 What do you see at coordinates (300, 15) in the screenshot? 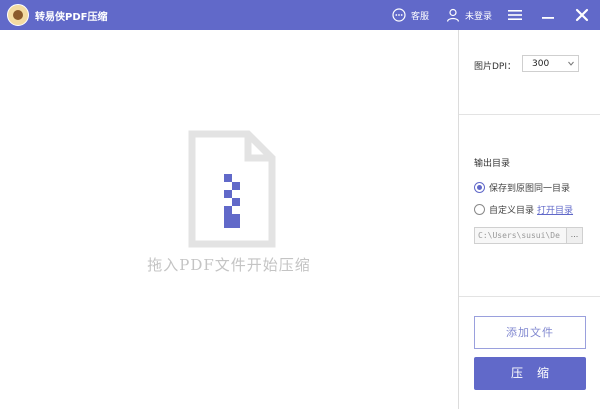
I see `title-bar: 转易侠PDF压缩 客服 未登录` at bounding box center [300, 15].